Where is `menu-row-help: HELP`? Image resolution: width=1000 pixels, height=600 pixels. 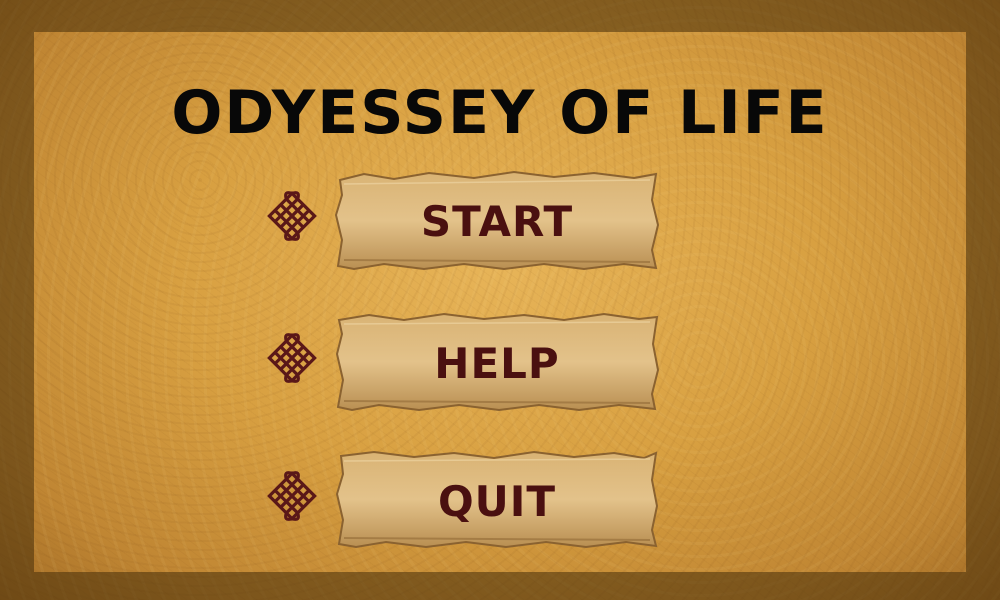
menu-row-help: HELP is located at coordinates (462, 367).